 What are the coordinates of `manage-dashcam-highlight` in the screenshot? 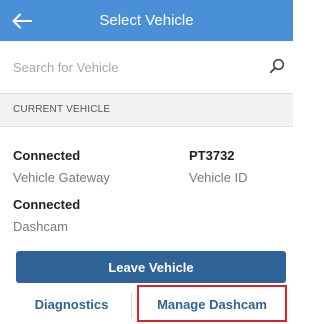 It's located at (212, 303).